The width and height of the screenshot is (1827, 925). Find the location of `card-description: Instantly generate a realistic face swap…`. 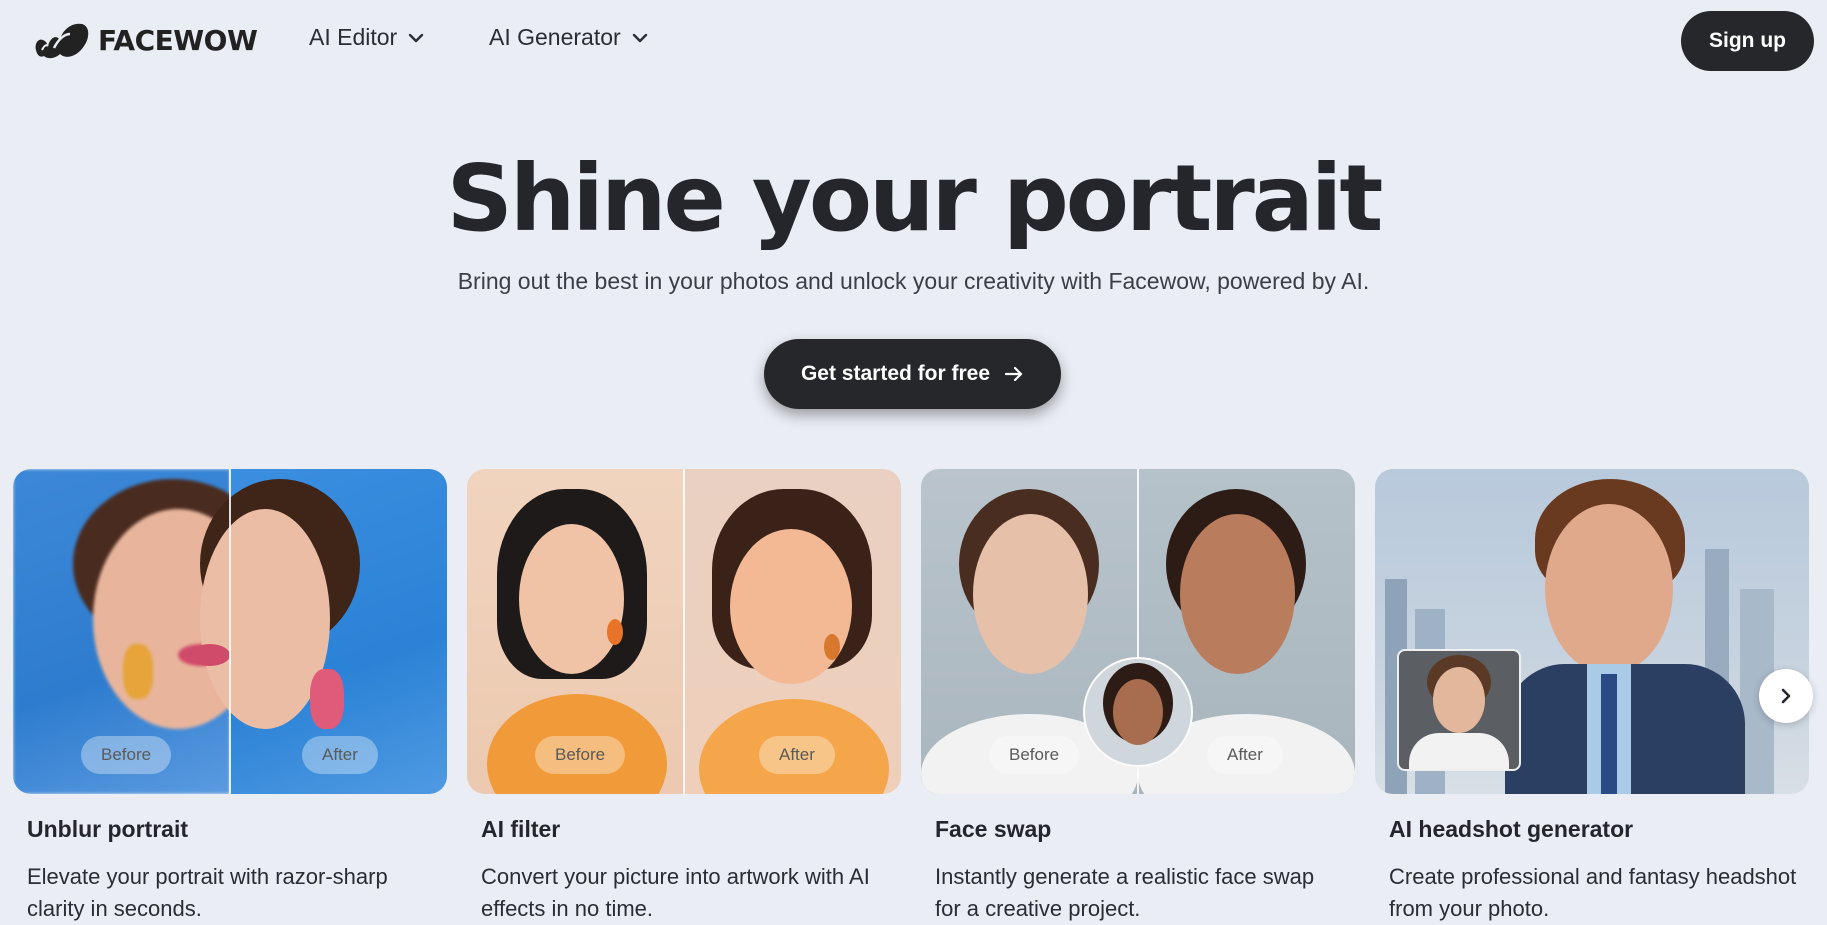

card-description: Instantly generate a realistic face swap… is located at coordinates (1125, 892).